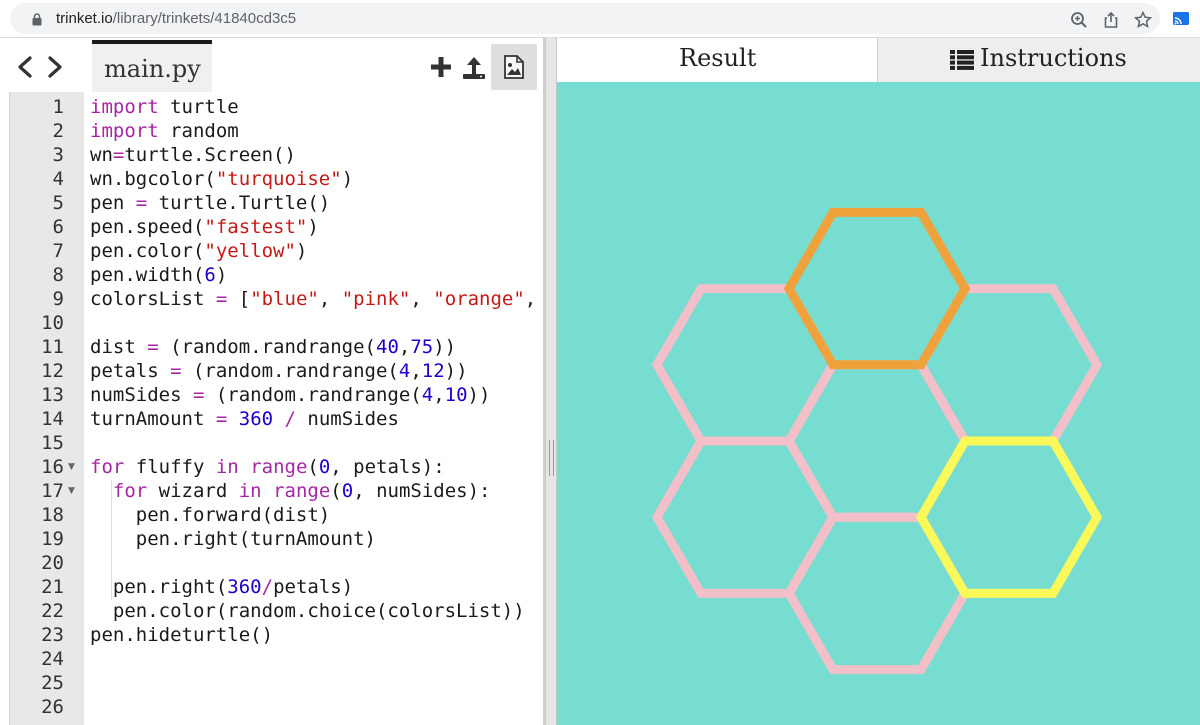 The image size is (1200, 725). Describe the element at coordinates (52, 539) in the screenshot. I see `line-number: 19` at that location.